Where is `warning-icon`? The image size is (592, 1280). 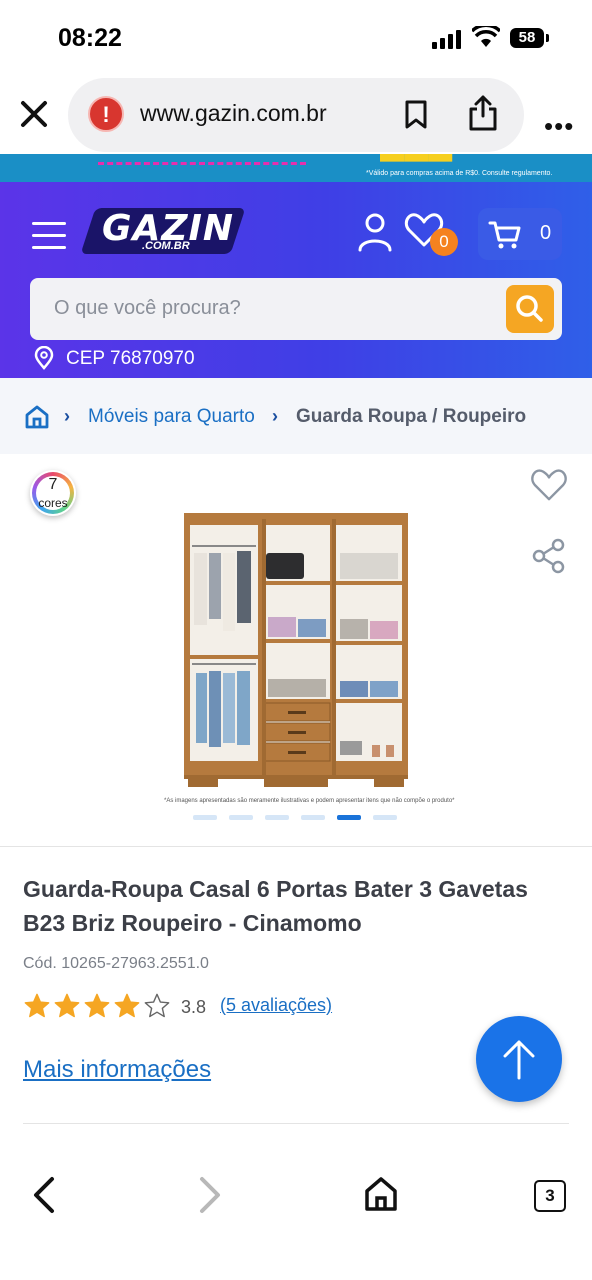 warning-icon is located at coordinates (106, 114).